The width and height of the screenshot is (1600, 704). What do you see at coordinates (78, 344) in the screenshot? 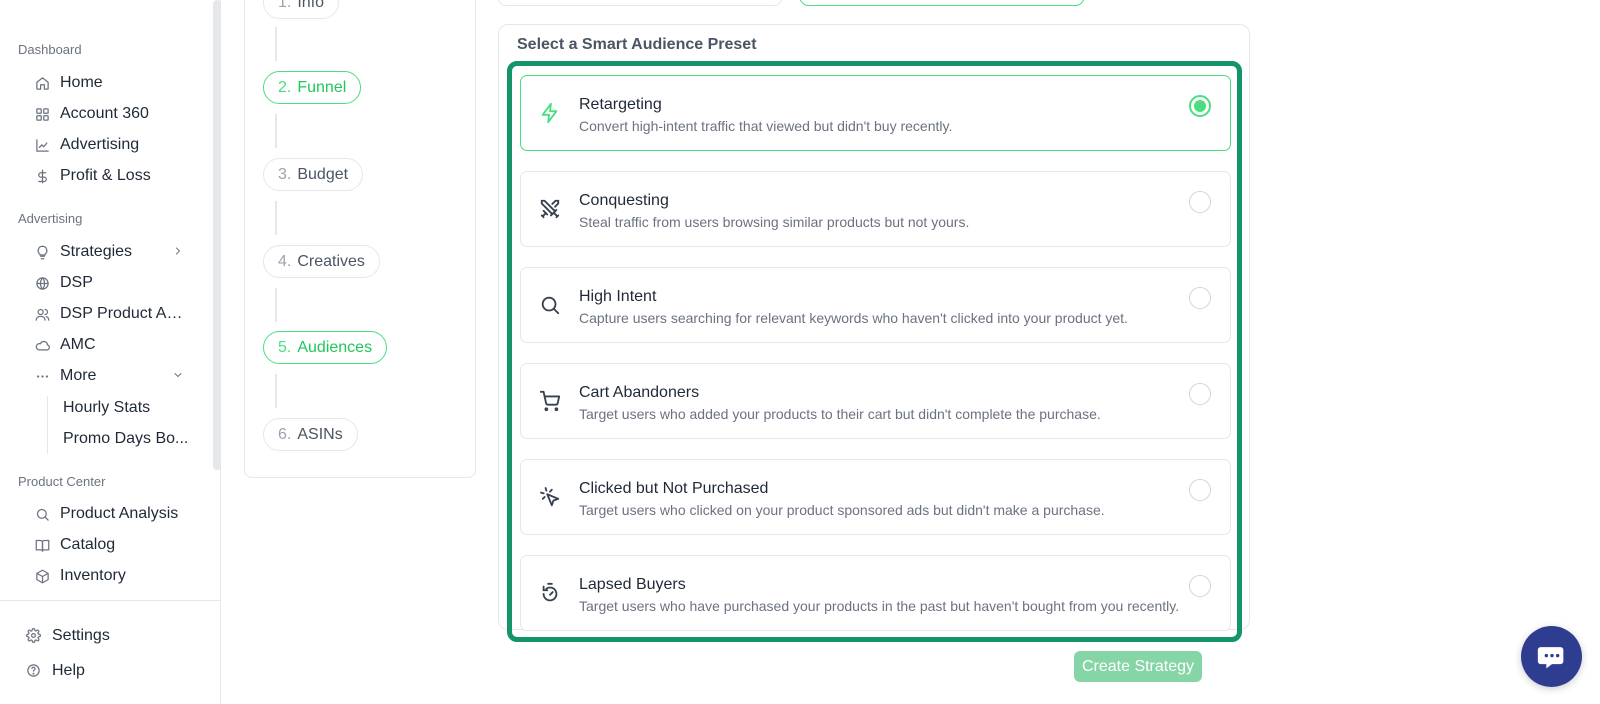
I see `sidebar-item-label: AMC` at bounding box center [78, 344].